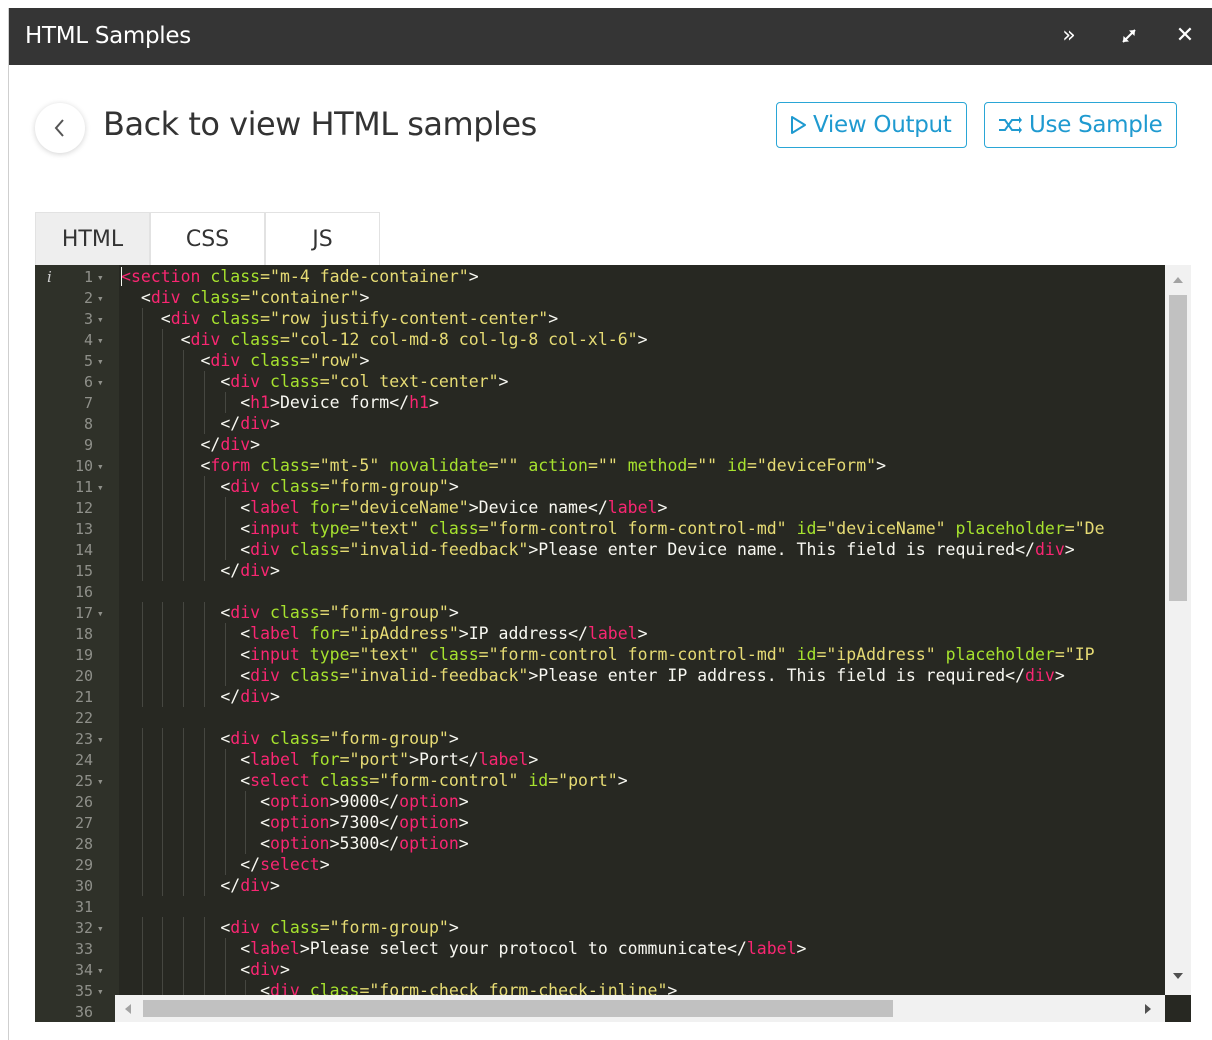 The width and height of the screenshot is (1212, 1040). Describe the element at coordinates (83, 991) in the screenshot. I see `line-number: 35` at that location.